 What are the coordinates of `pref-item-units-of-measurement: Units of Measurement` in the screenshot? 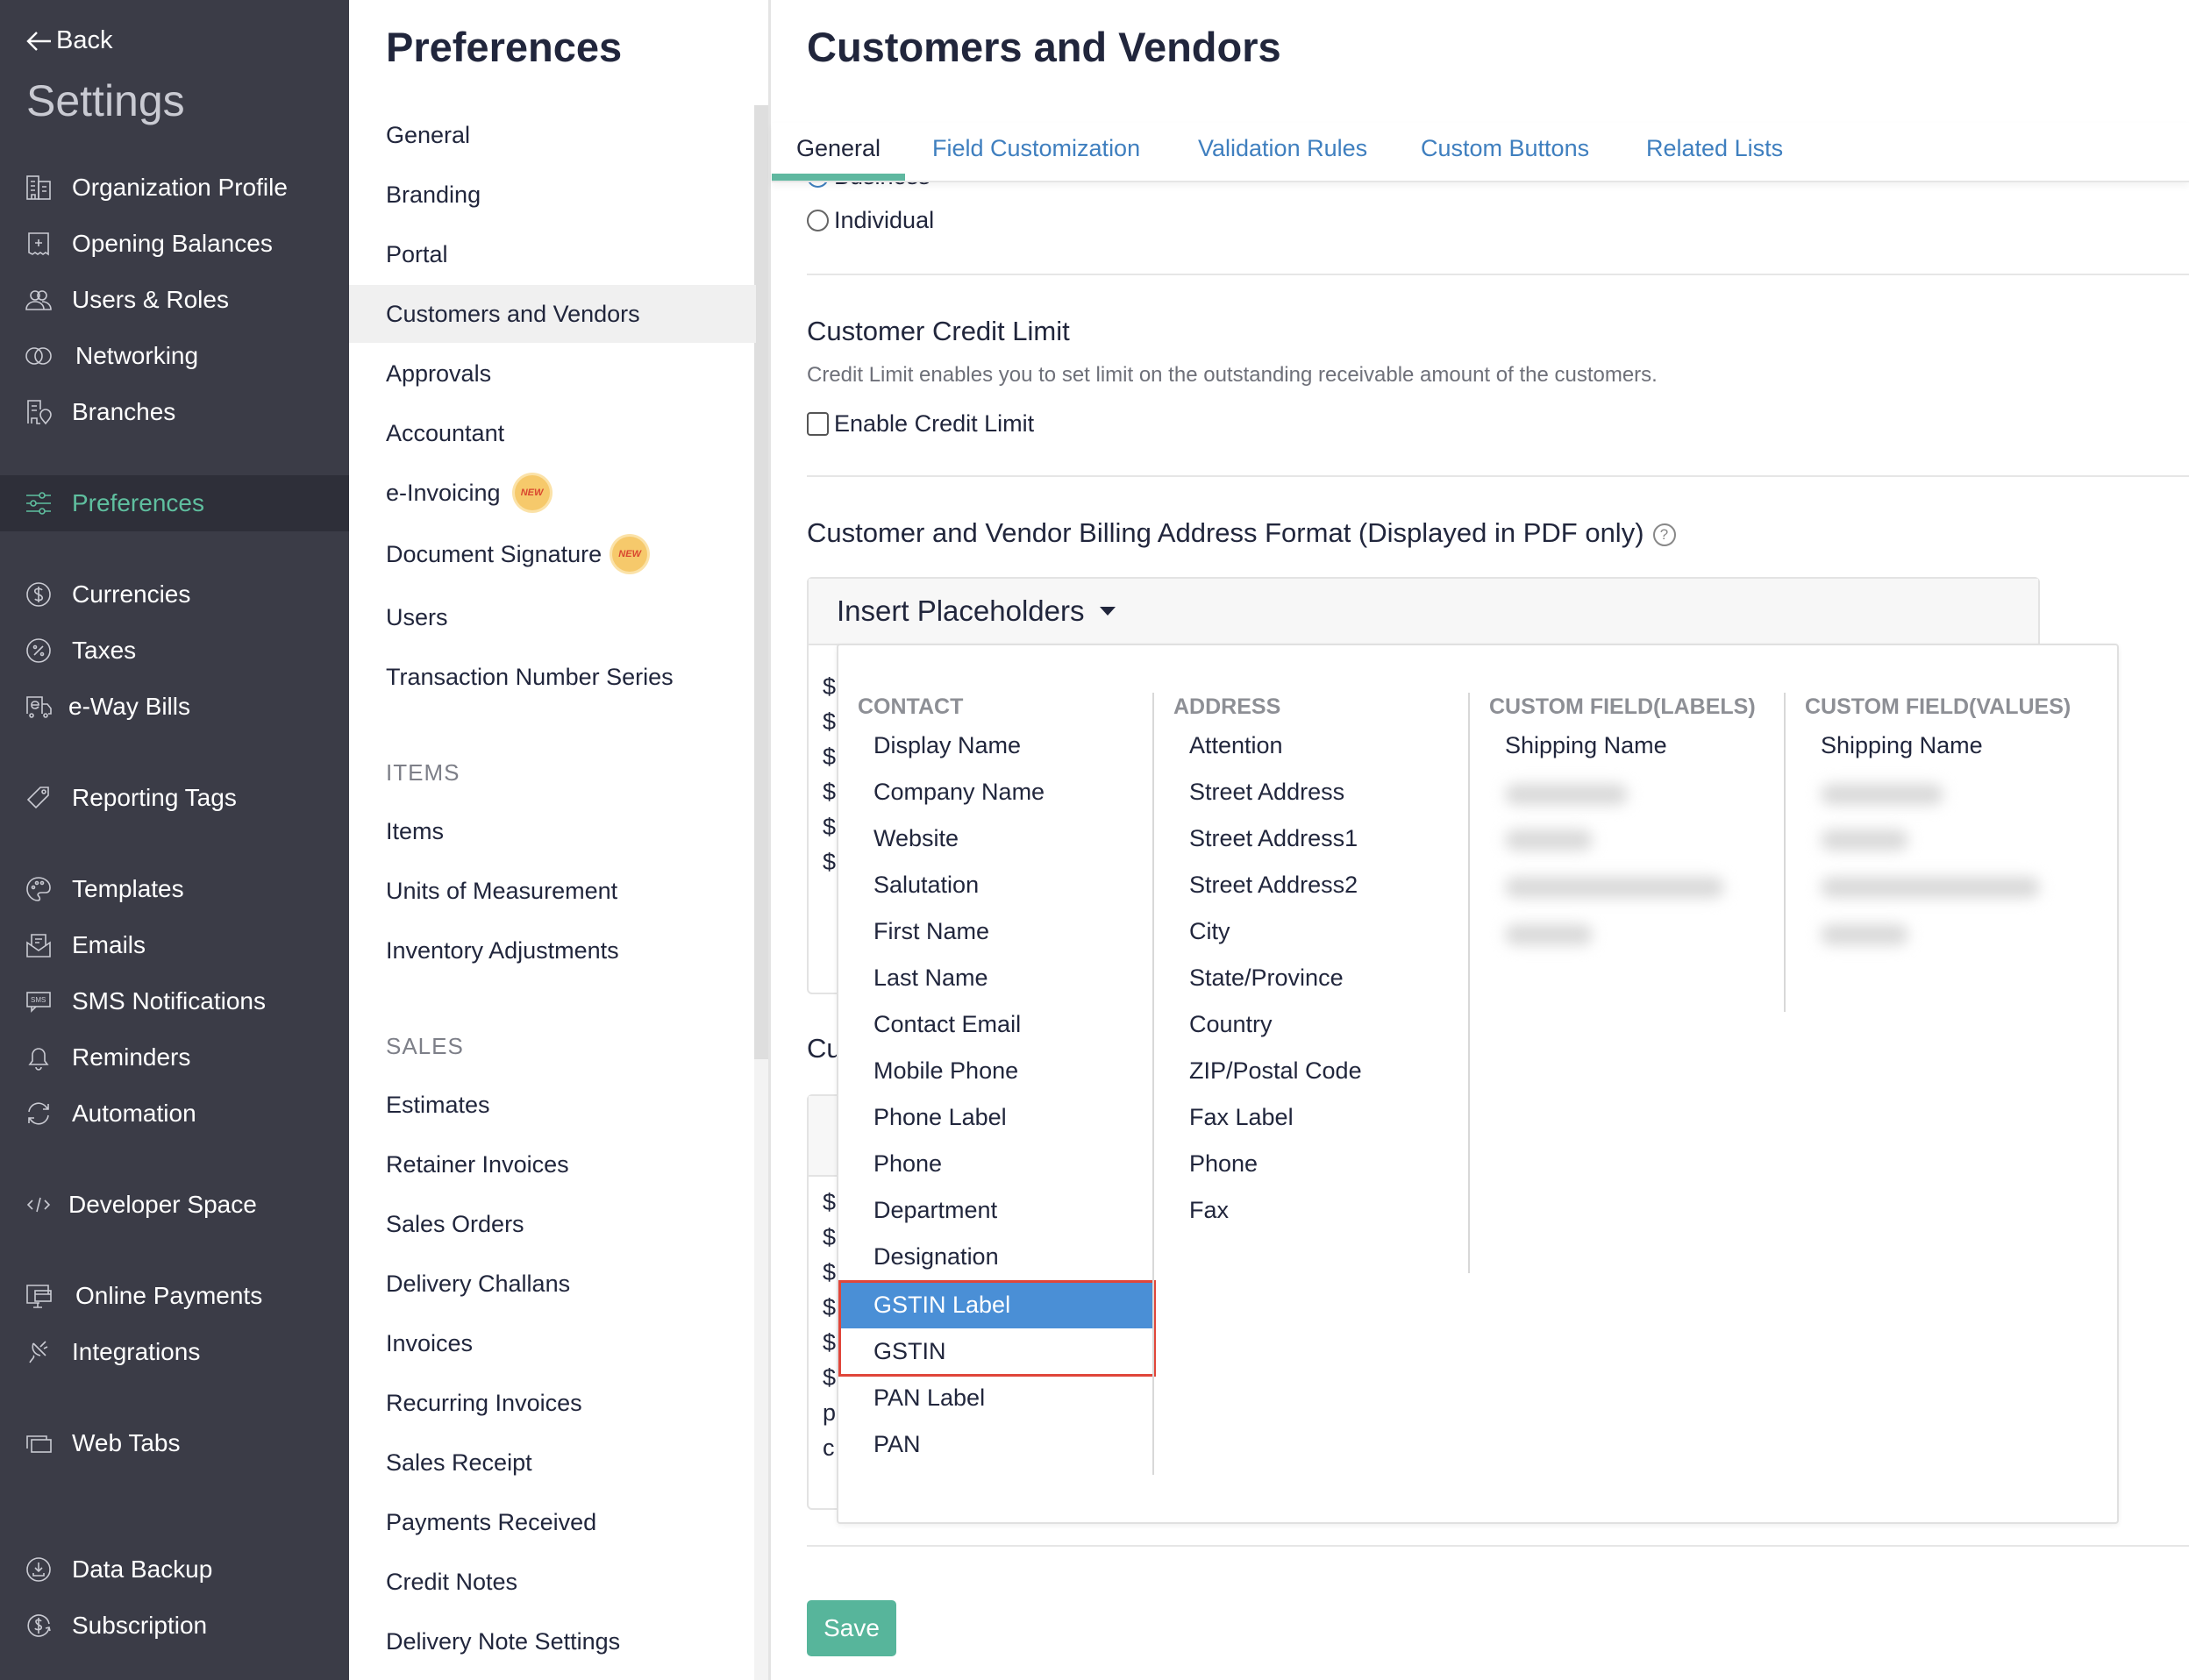 It's located at (552, 891).